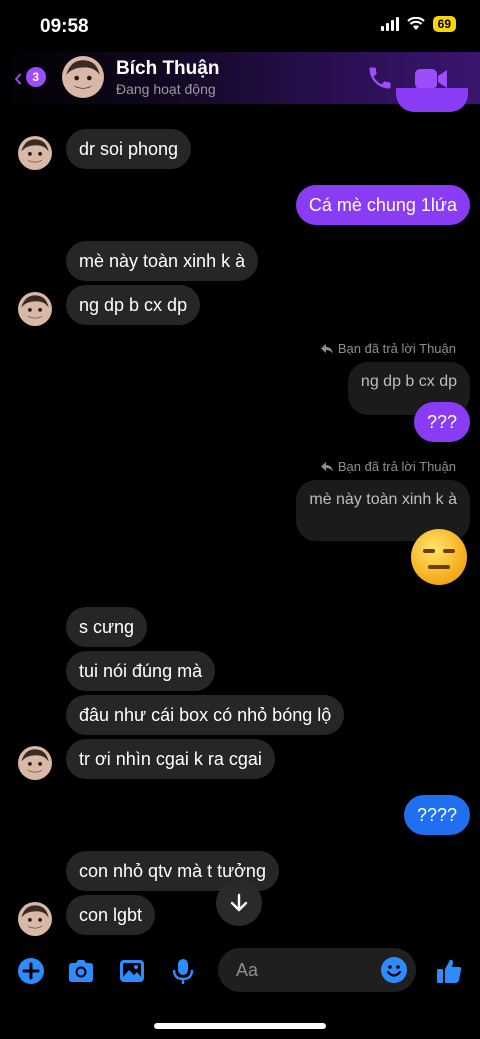 This screenshot has width=480, height=1039. I want to click on smile-icon, so click(394, 970).